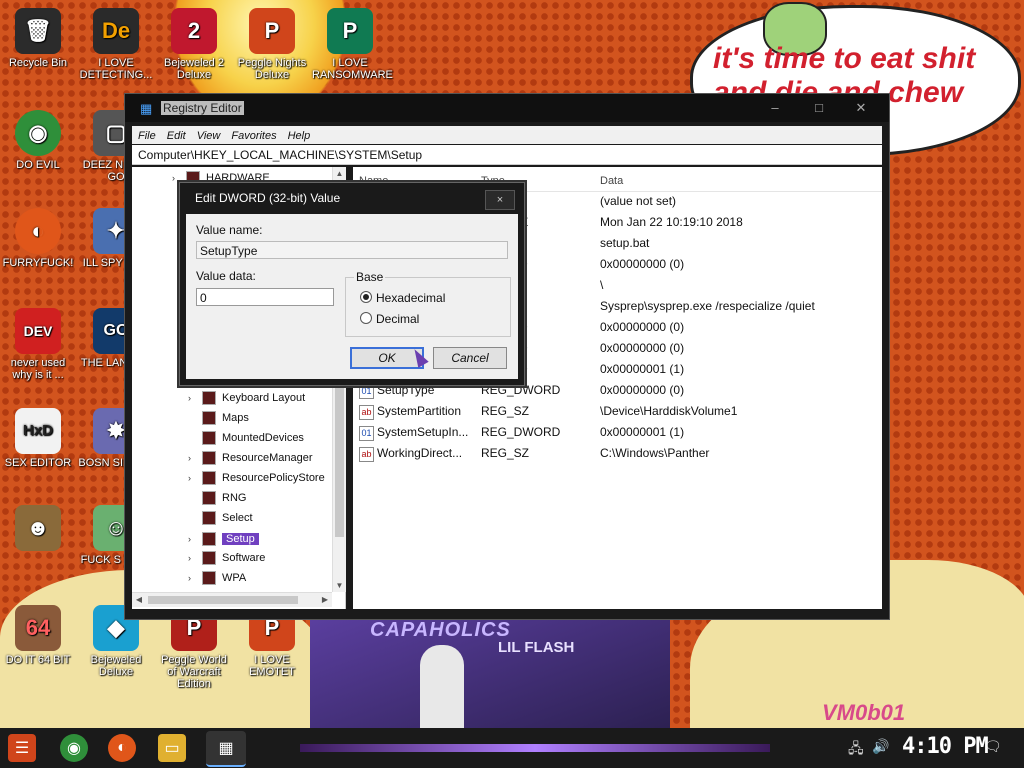 The height and width of the screenshot is (768, 1024). What do you see at coordinates (38, 238) in the screenshot?
I see `desktop-icon-firefox: ◐ FURRYFUCK!` at bounding box center [38, 238].